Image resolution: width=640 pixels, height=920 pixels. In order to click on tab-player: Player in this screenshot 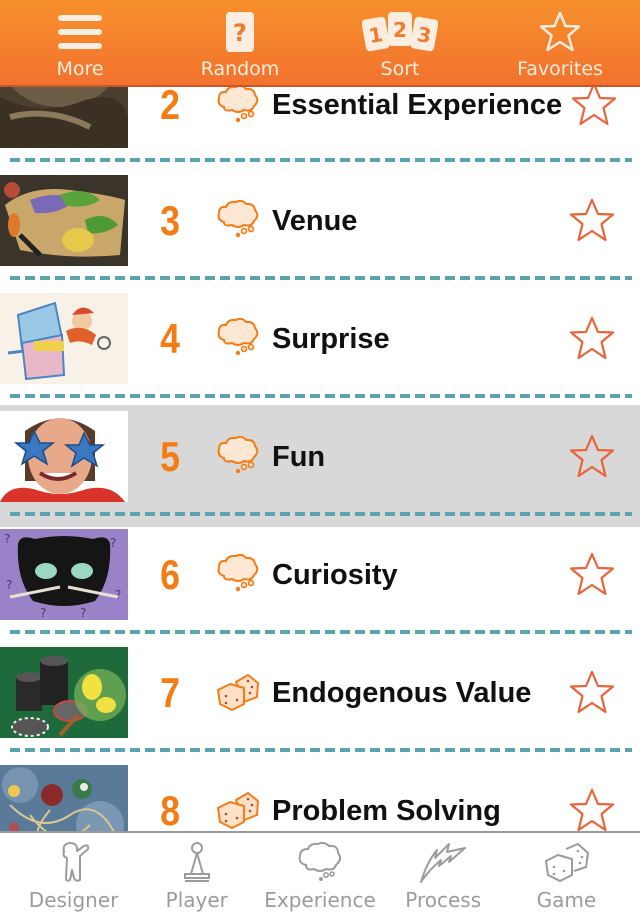, I will do `click(196, 876)`.